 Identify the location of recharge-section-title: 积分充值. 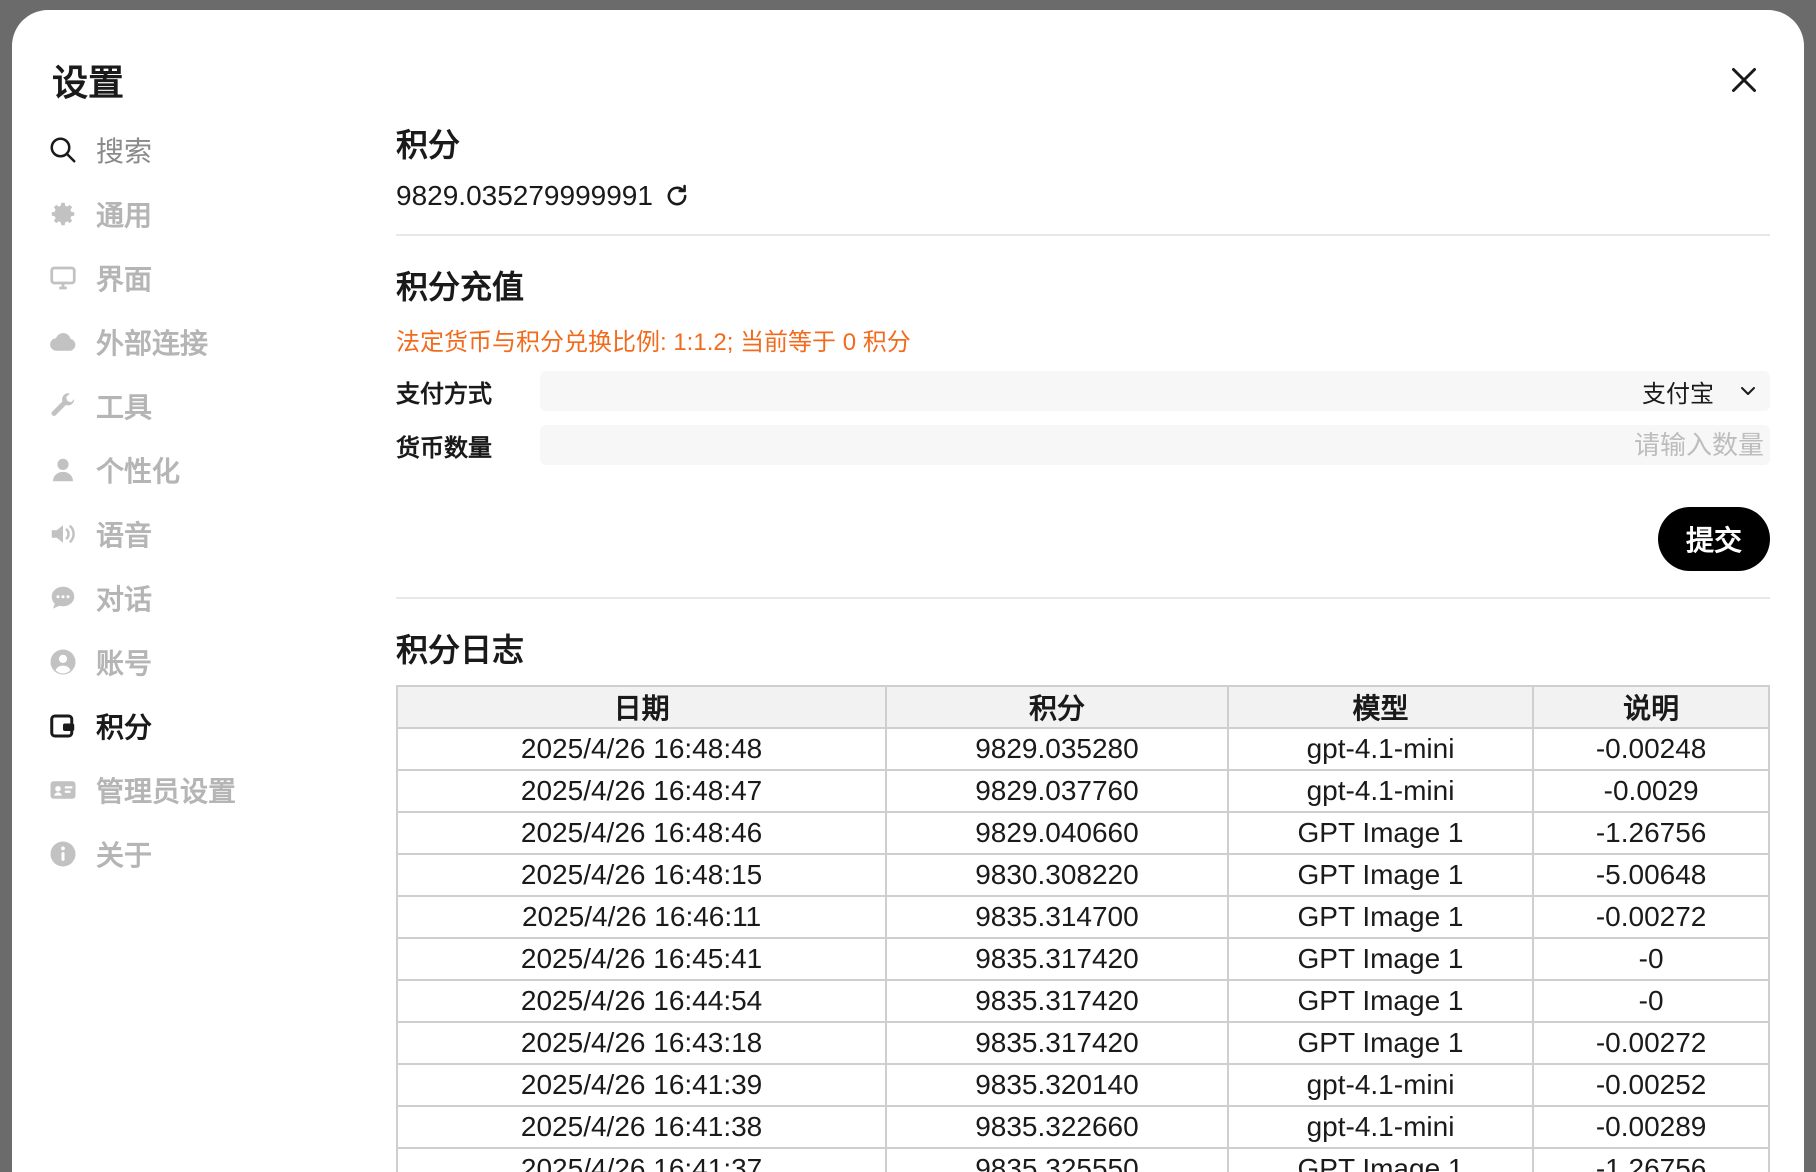
(460, 287).